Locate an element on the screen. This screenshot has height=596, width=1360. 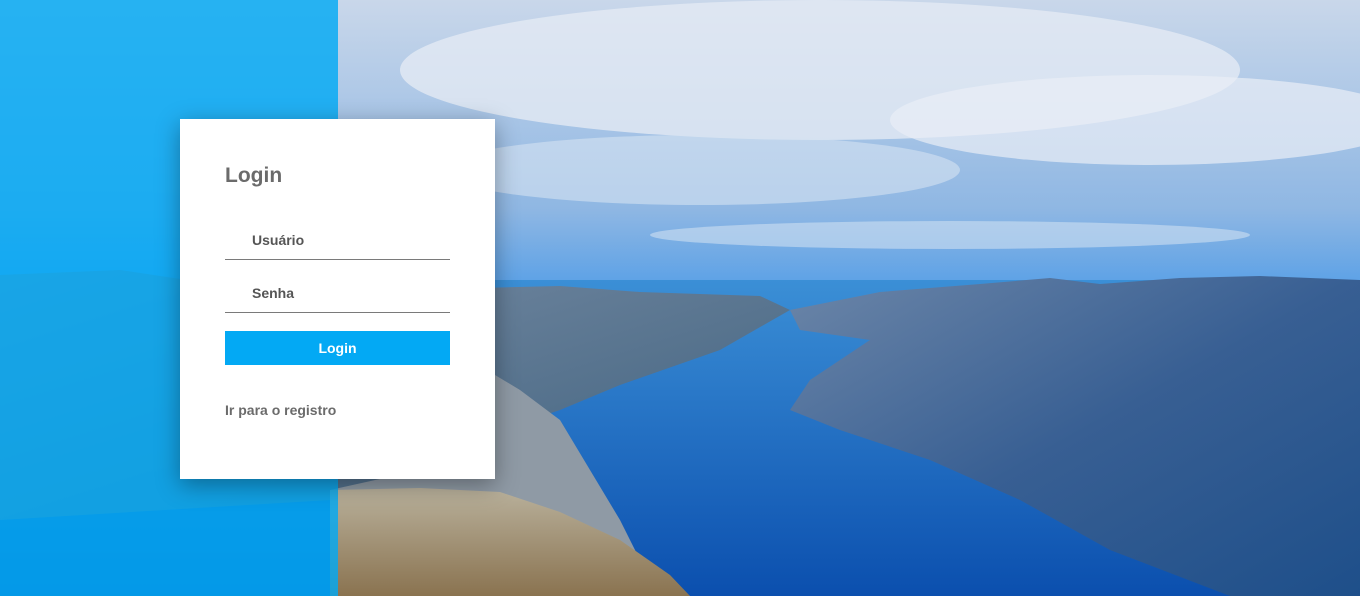
register-link: Ir para o registro is located at coordinates (280, 410).